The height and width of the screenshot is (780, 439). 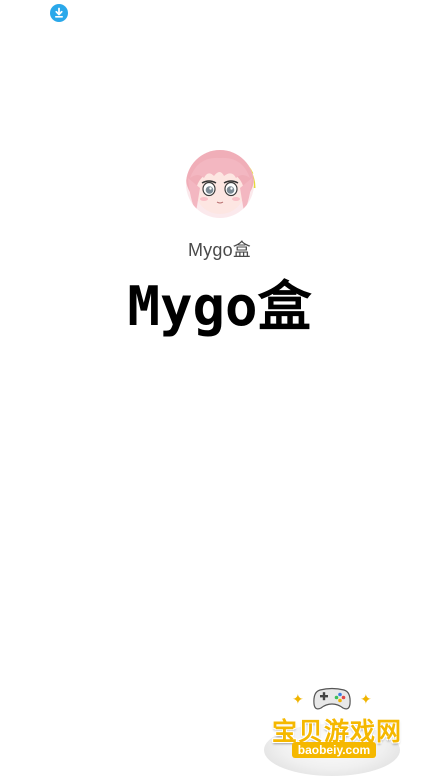 I want to click on app-name-title: Mygo盒, so click(x=219, y=306).